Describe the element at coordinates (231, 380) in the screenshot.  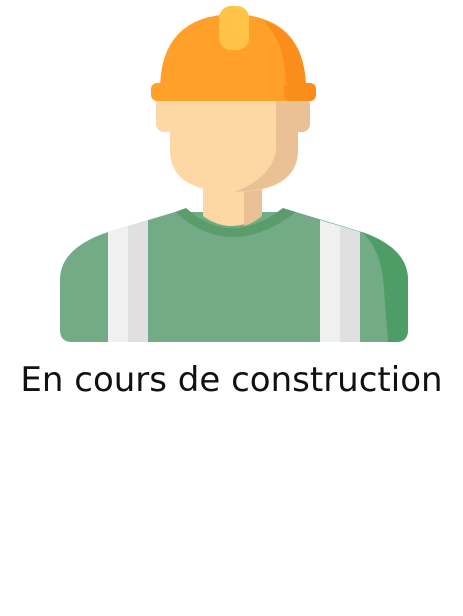
I see `under-construction-message: En cours de construction` at that location.